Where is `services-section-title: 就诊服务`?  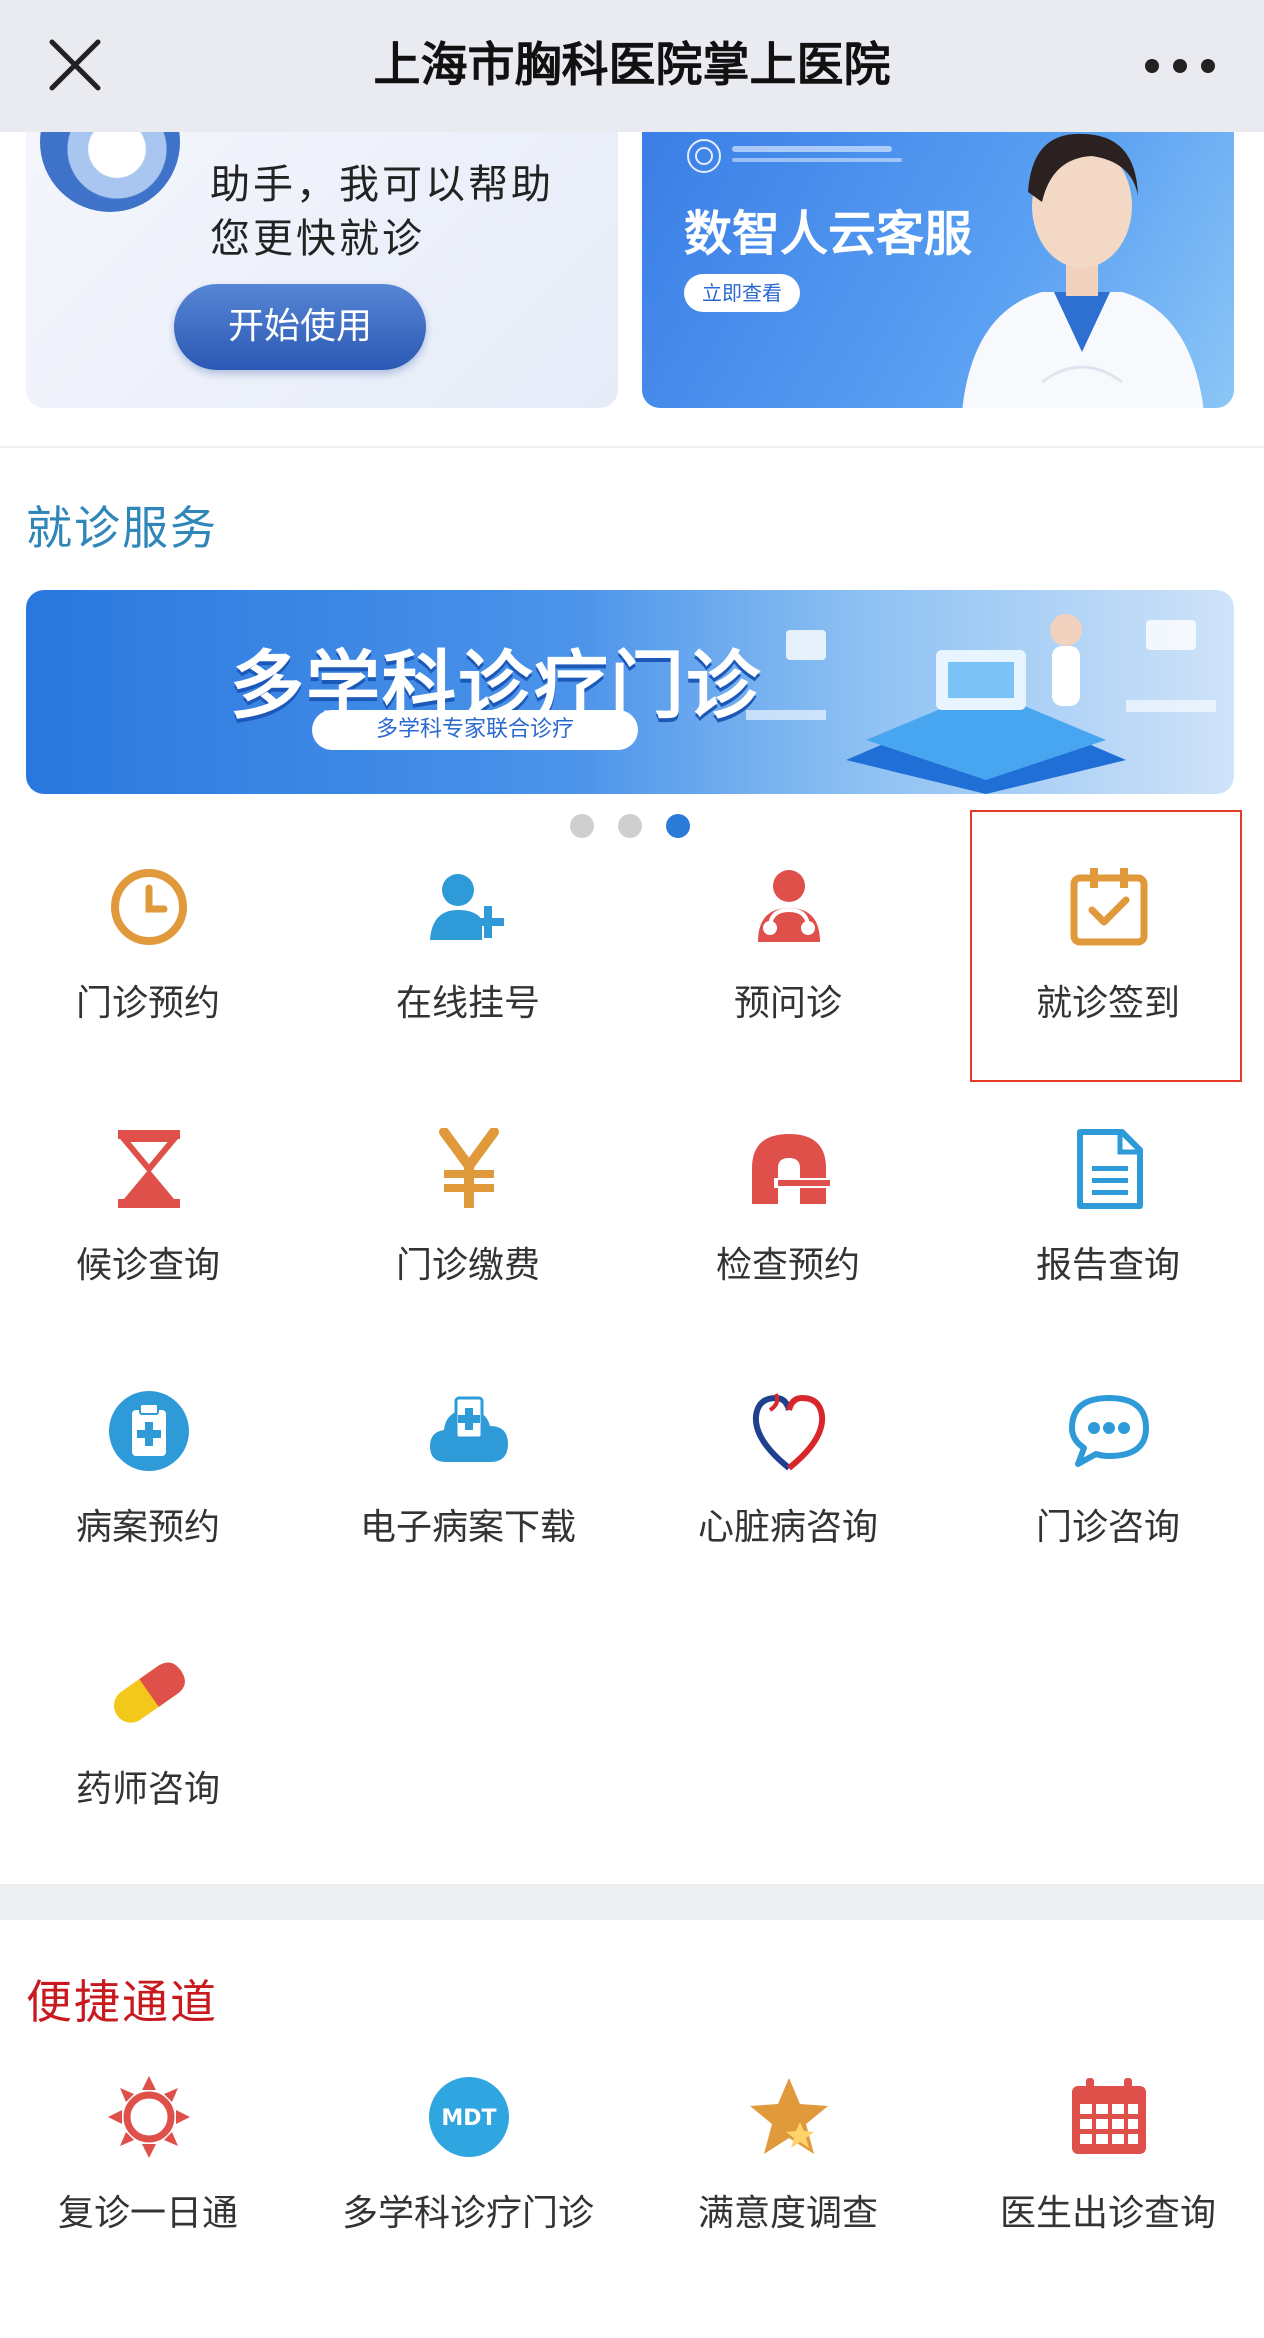 services-section-title: 就诊服务 is located at coordinates (122, 528).